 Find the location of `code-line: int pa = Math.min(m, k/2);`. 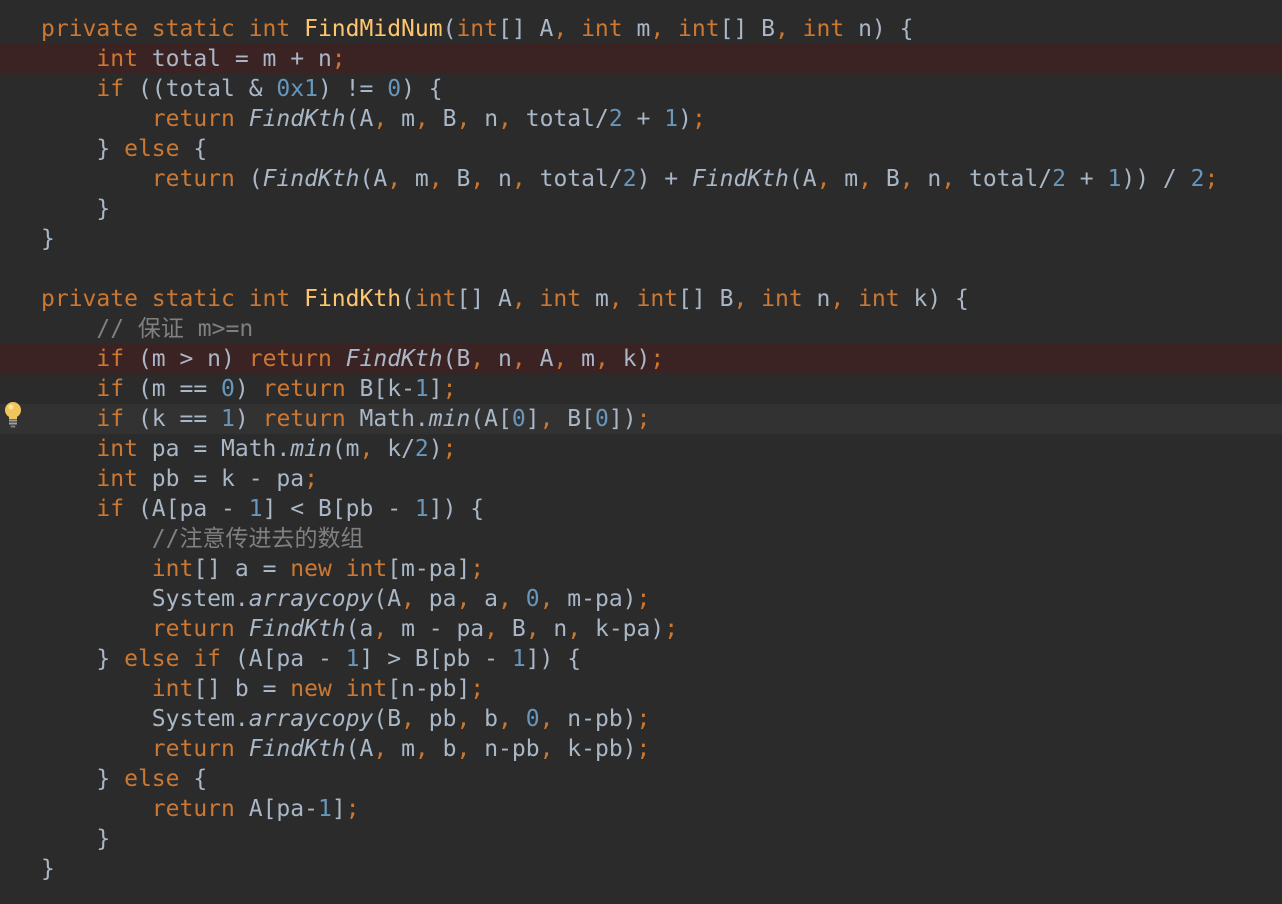

code-line: int pa = Math.min(m, k/2); is located at coordinates (641, 449).